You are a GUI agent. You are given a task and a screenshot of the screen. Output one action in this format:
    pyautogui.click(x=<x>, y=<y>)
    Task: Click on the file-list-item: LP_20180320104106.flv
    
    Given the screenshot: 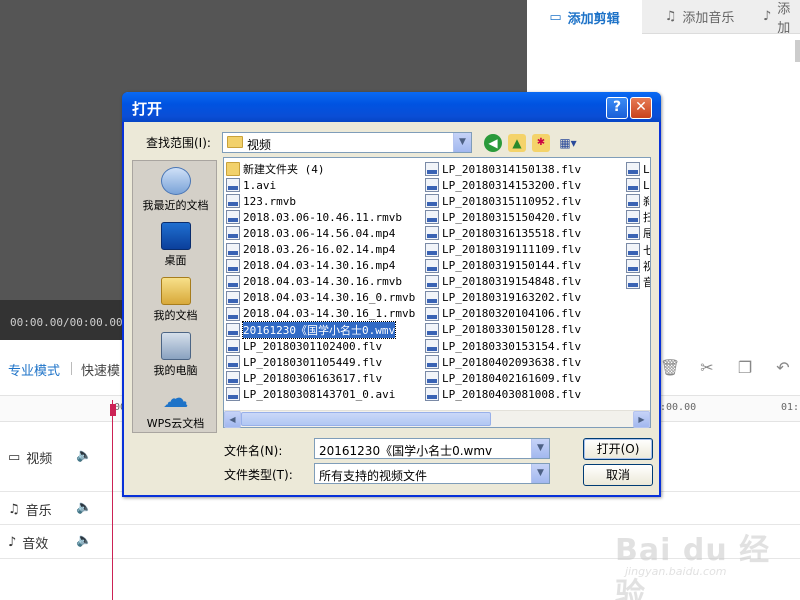 What is the action you would take?
    pyautogui.click(x=503, y=314)
    